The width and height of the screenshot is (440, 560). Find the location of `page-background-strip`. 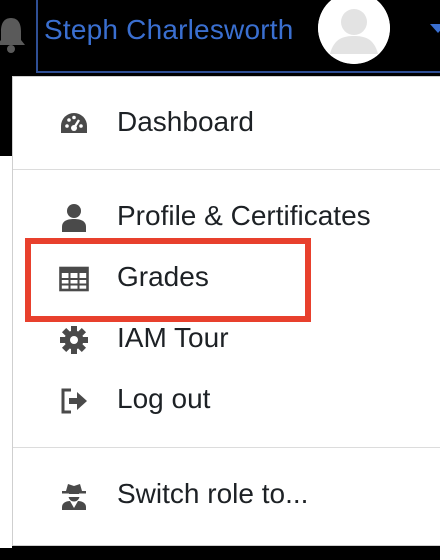

page-background-strip is located at coordinates (6, 318).